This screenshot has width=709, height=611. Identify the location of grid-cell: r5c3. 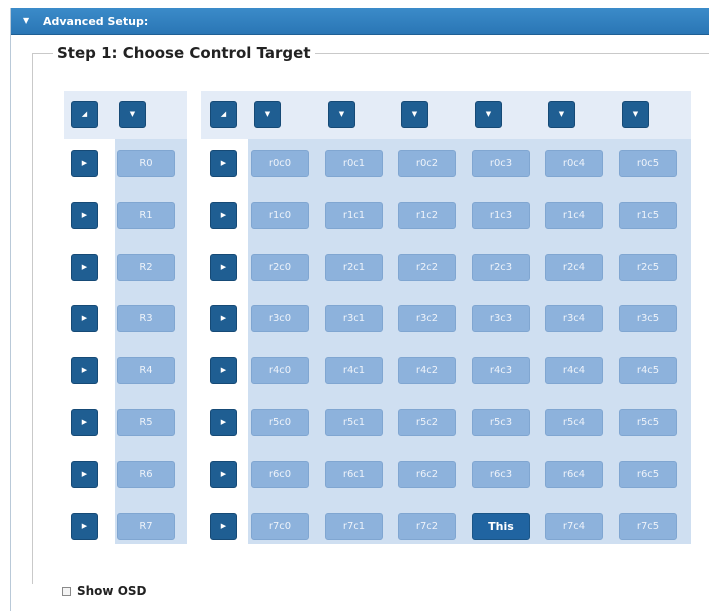
(501, 422).